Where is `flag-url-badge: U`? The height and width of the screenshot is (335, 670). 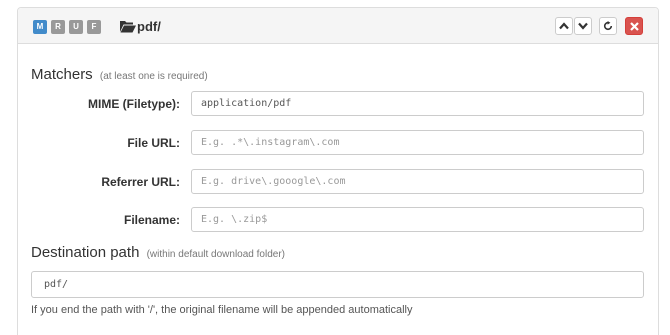
flag-url-badge: U is located at coordinates (76, 27).